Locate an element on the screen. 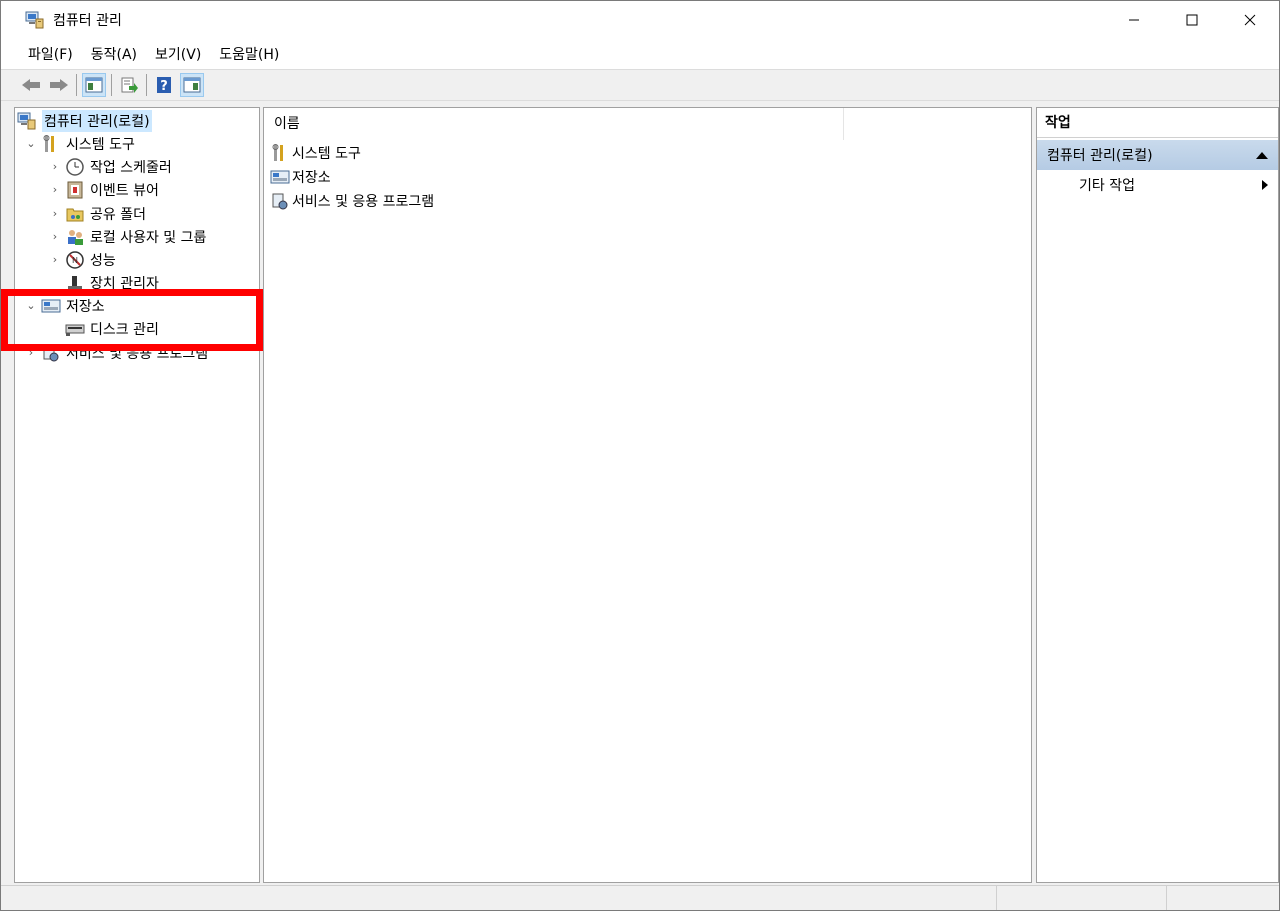 The height and width of the screenshot is (911, 1280). back-arrow-icon is located at coordinates (31, 85).